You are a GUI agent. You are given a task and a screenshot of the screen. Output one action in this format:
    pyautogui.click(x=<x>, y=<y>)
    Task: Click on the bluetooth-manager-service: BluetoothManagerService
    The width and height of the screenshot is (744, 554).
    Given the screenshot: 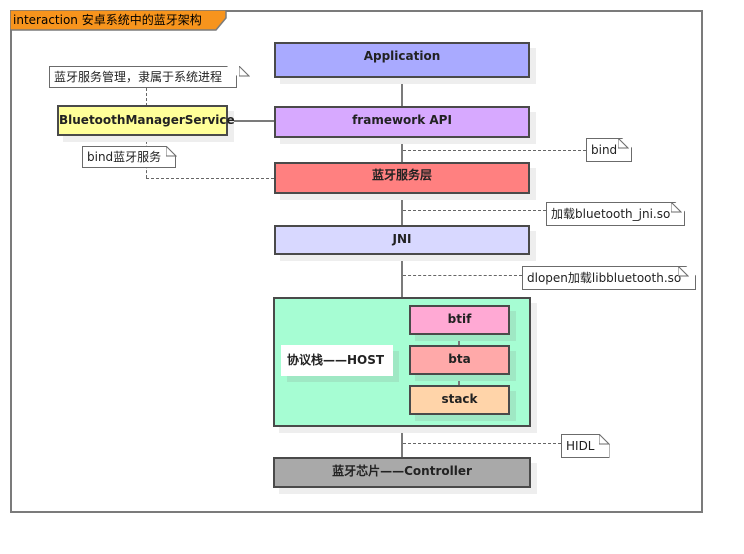 What is the action you would take?
    pyautogui.click(x=146, y=120)
    